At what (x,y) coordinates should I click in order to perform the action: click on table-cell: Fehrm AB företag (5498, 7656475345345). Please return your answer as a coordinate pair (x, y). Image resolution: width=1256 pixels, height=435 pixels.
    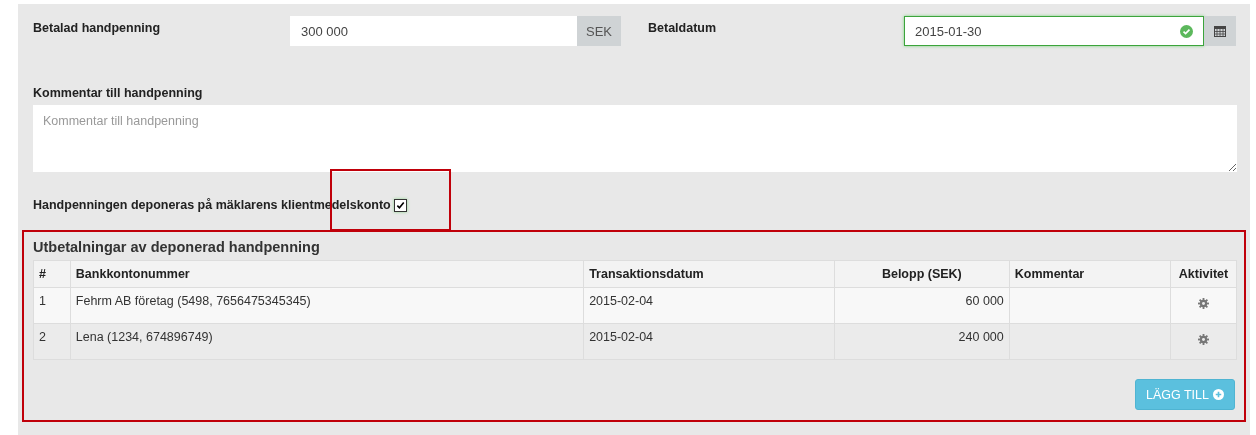
    Looking at the image, I should click on (327, 305).